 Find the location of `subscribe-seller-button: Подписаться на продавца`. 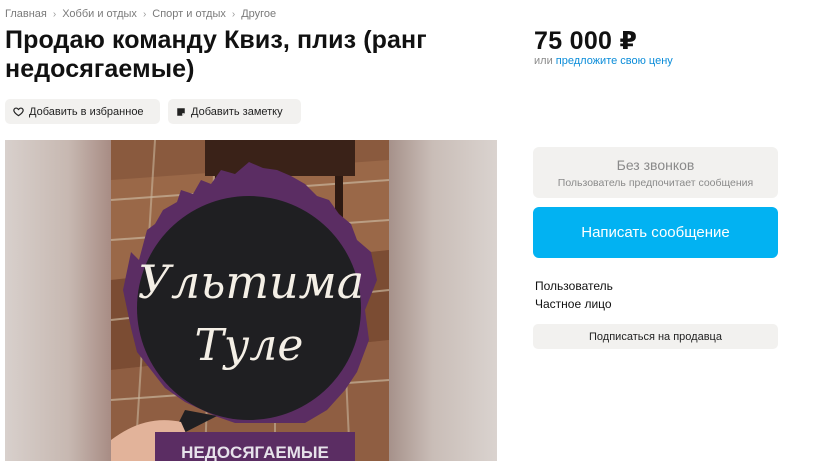

subscribe-seller-button: Подписаться на продавца is located at coordinates (655, 336).